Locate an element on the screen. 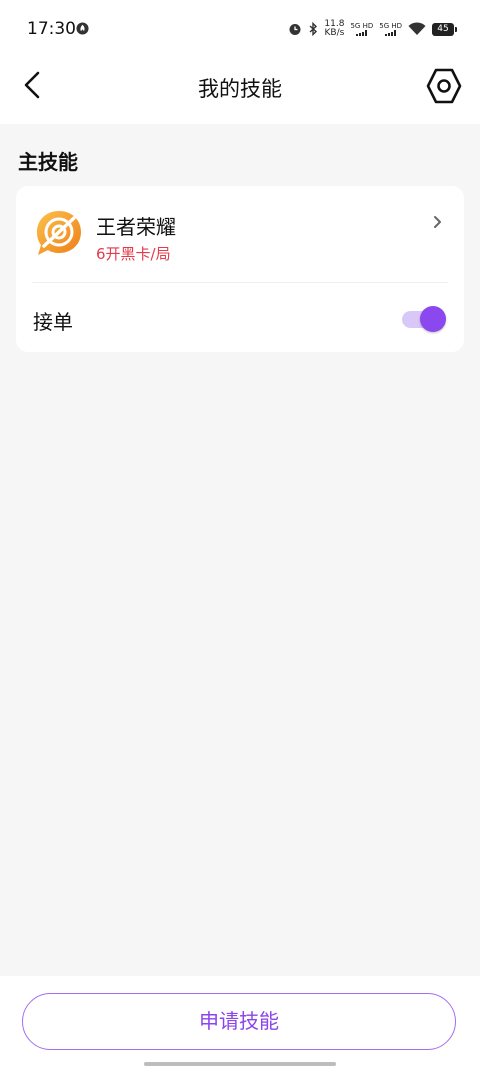 The image size is (480, 1067). page-title: 我的技能 is located at coordinates (240, 89).